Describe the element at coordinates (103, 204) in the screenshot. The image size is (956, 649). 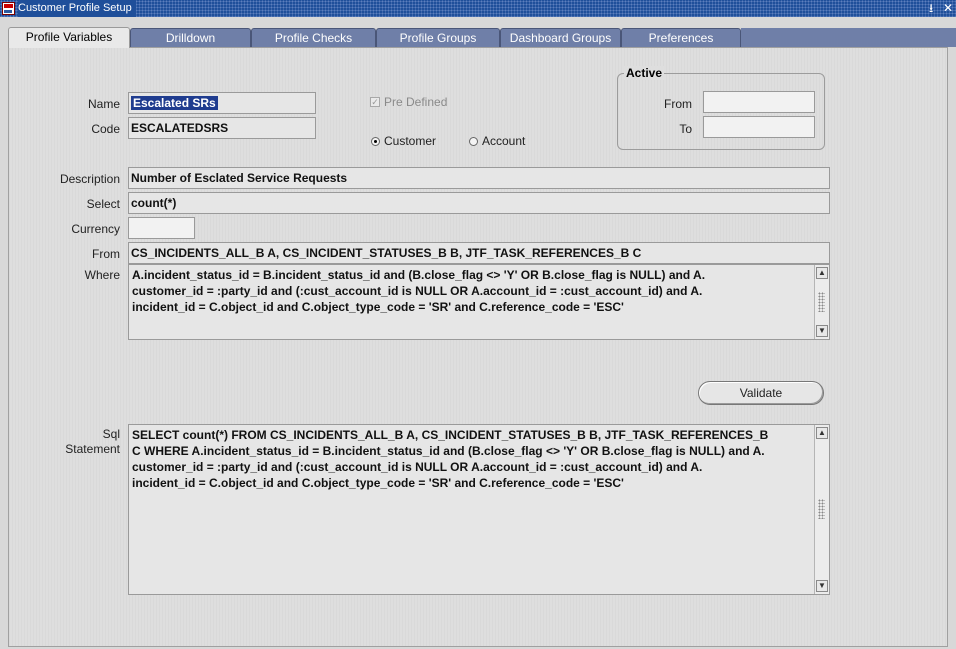
I see `select-label: Select` at that location.